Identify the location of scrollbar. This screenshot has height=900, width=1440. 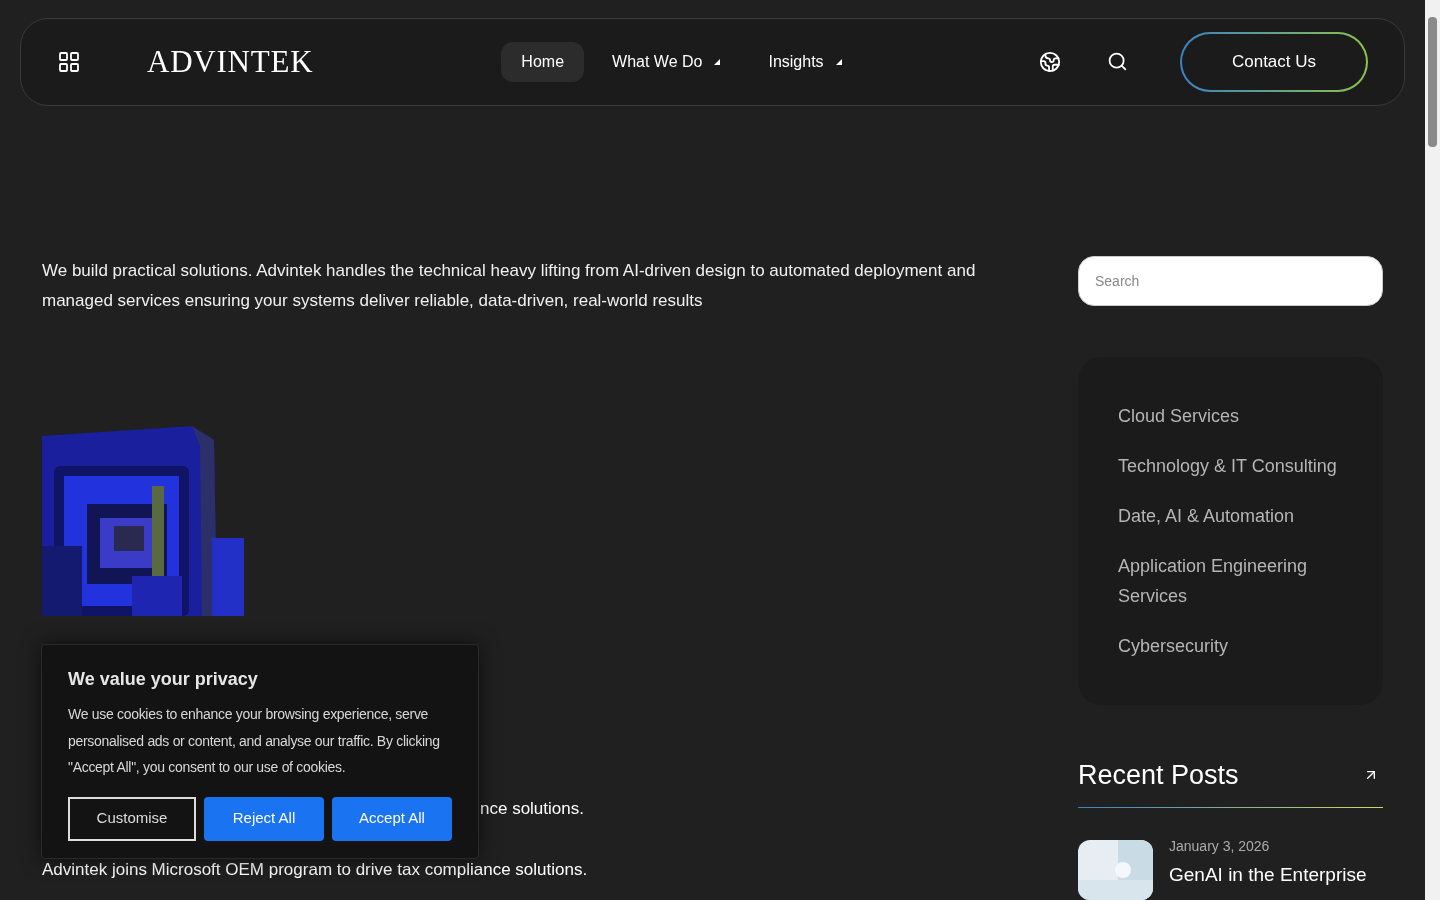
(1432, 450).